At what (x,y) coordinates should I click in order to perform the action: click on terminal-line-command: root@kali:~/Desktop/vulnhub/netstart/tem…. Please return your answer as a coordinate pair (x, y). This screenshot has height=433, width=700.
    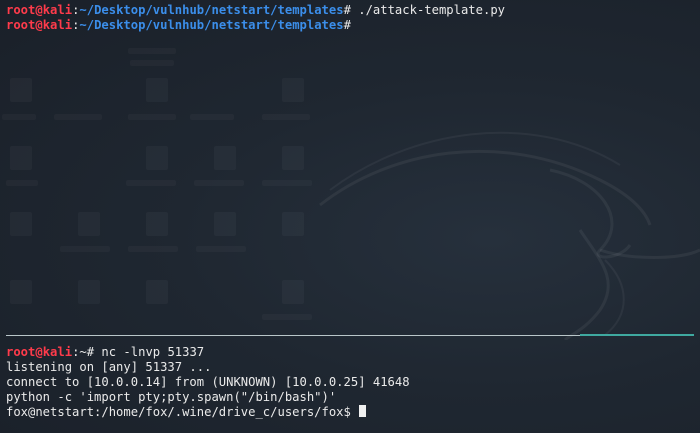
    Looking at the image, I should click on (255, 10).